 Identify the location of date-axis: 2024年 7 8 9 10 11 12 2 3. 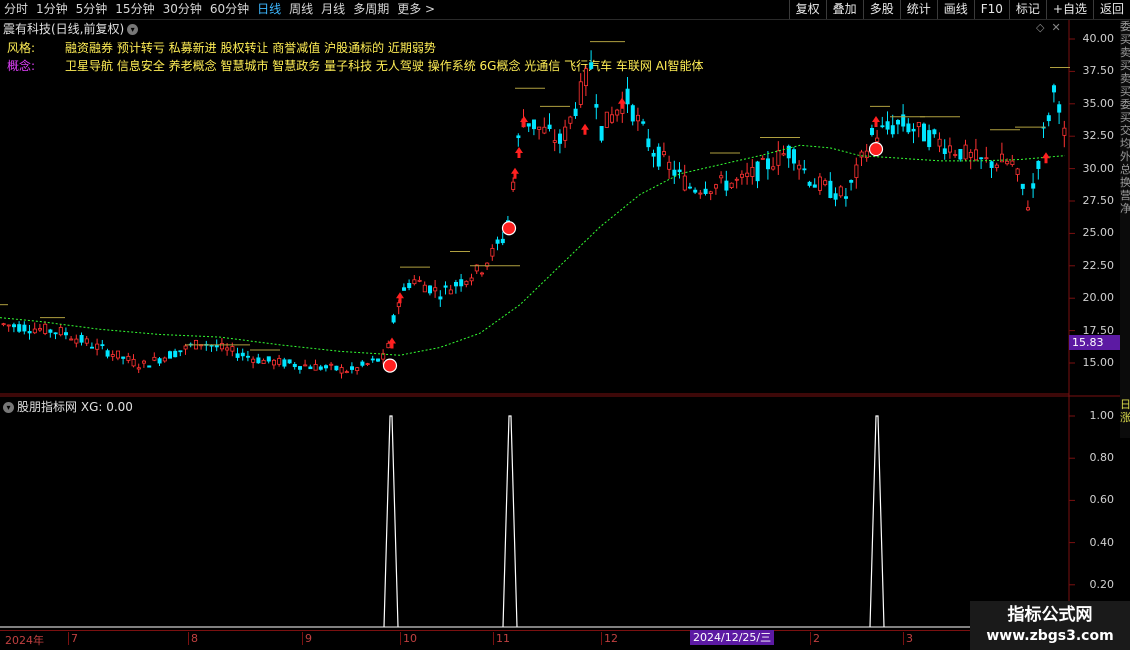
(535, 638).